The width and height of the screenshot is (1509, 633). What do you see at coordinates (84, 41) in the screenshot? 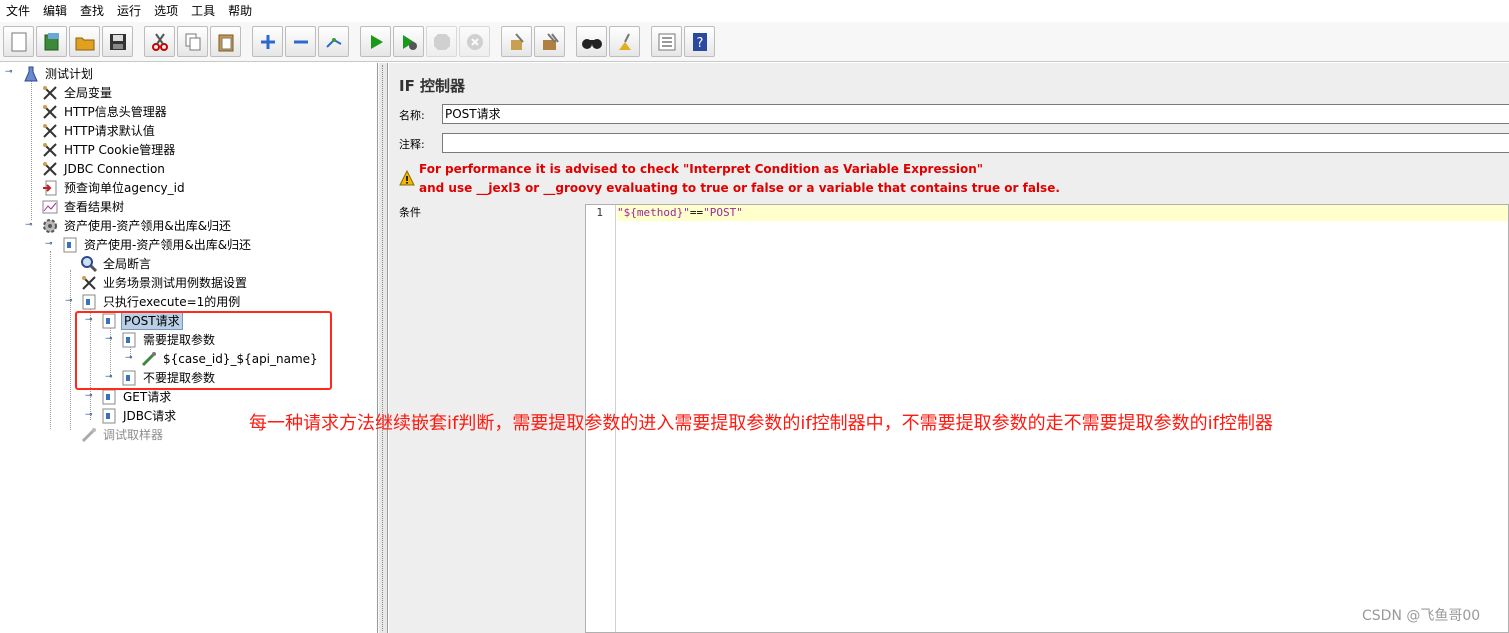
I see `open-icon` at bounding box center [84, 41].